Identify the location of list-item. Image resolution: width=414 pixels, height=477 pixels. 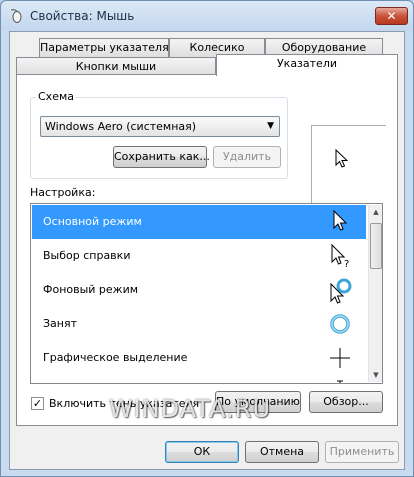
(199, 379).